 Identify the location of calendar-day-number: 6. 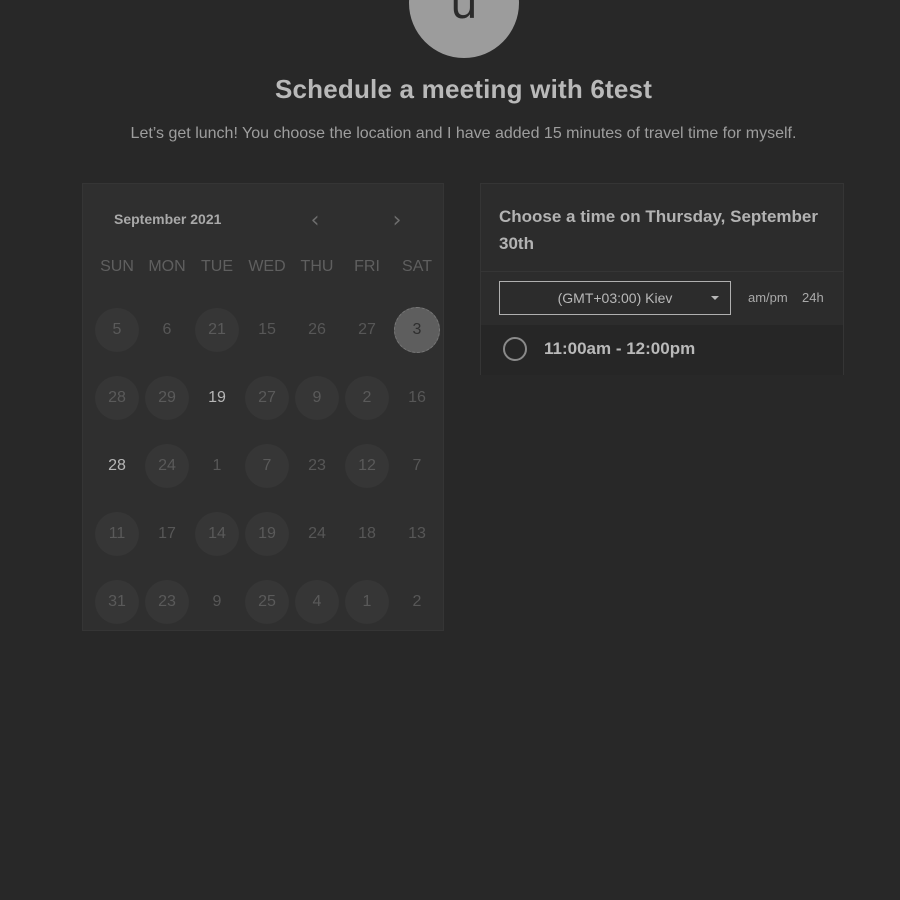
(167, 329).